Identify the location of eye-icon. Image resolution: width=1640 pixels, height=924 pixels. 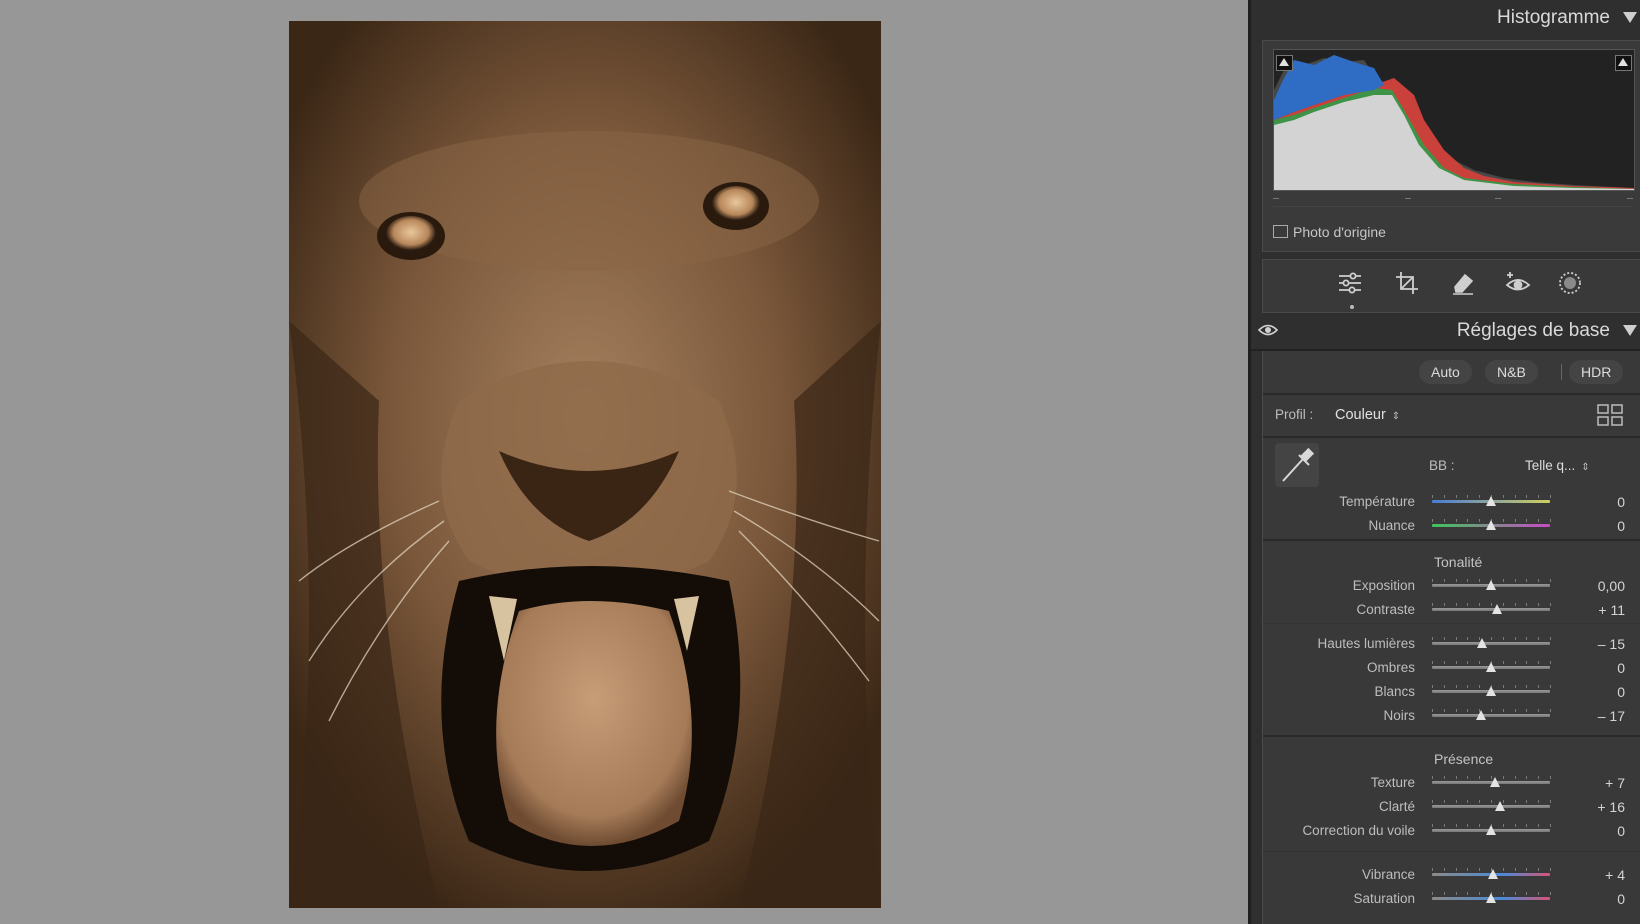
(1268, 332).